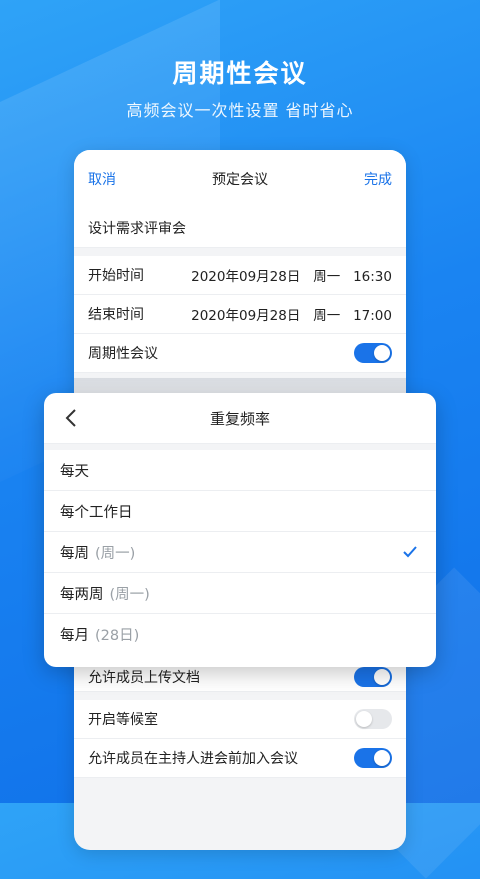 Image resolution: width=480 pixels, height=879 pixels. Describe the element at coordinates (378, 179) in the screenshot. I see `done-button: 完成` at that location.